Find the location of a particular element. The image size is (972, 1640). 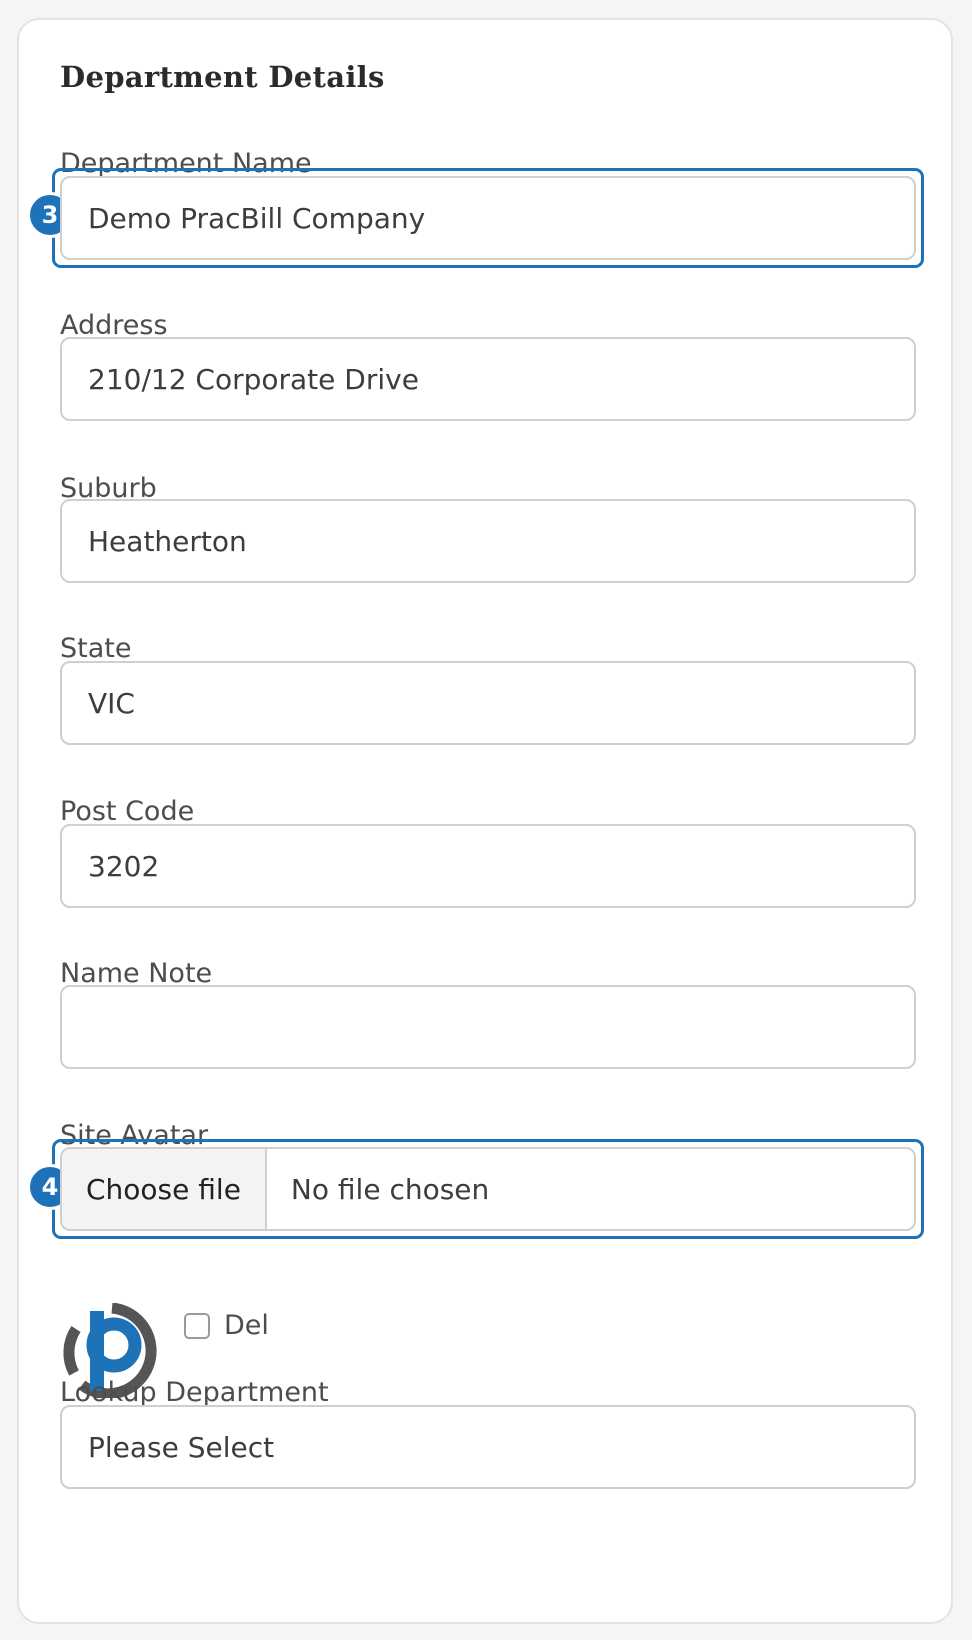

lookup-department-select: Please Select is located at coordinates (488, 1447).